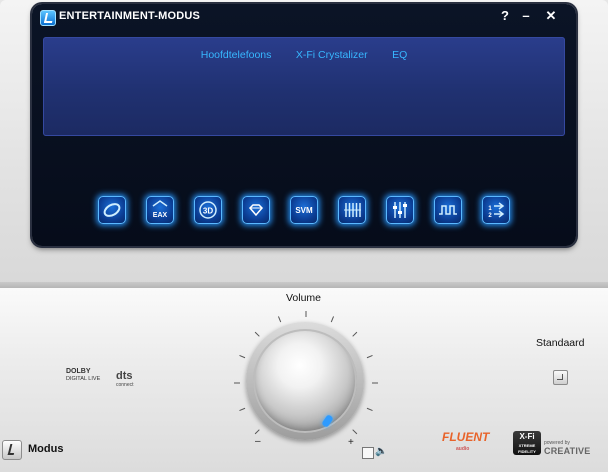 This screenshot has width=608, height=472. I want to click on route-icon: 1 2, so click(496, 210).